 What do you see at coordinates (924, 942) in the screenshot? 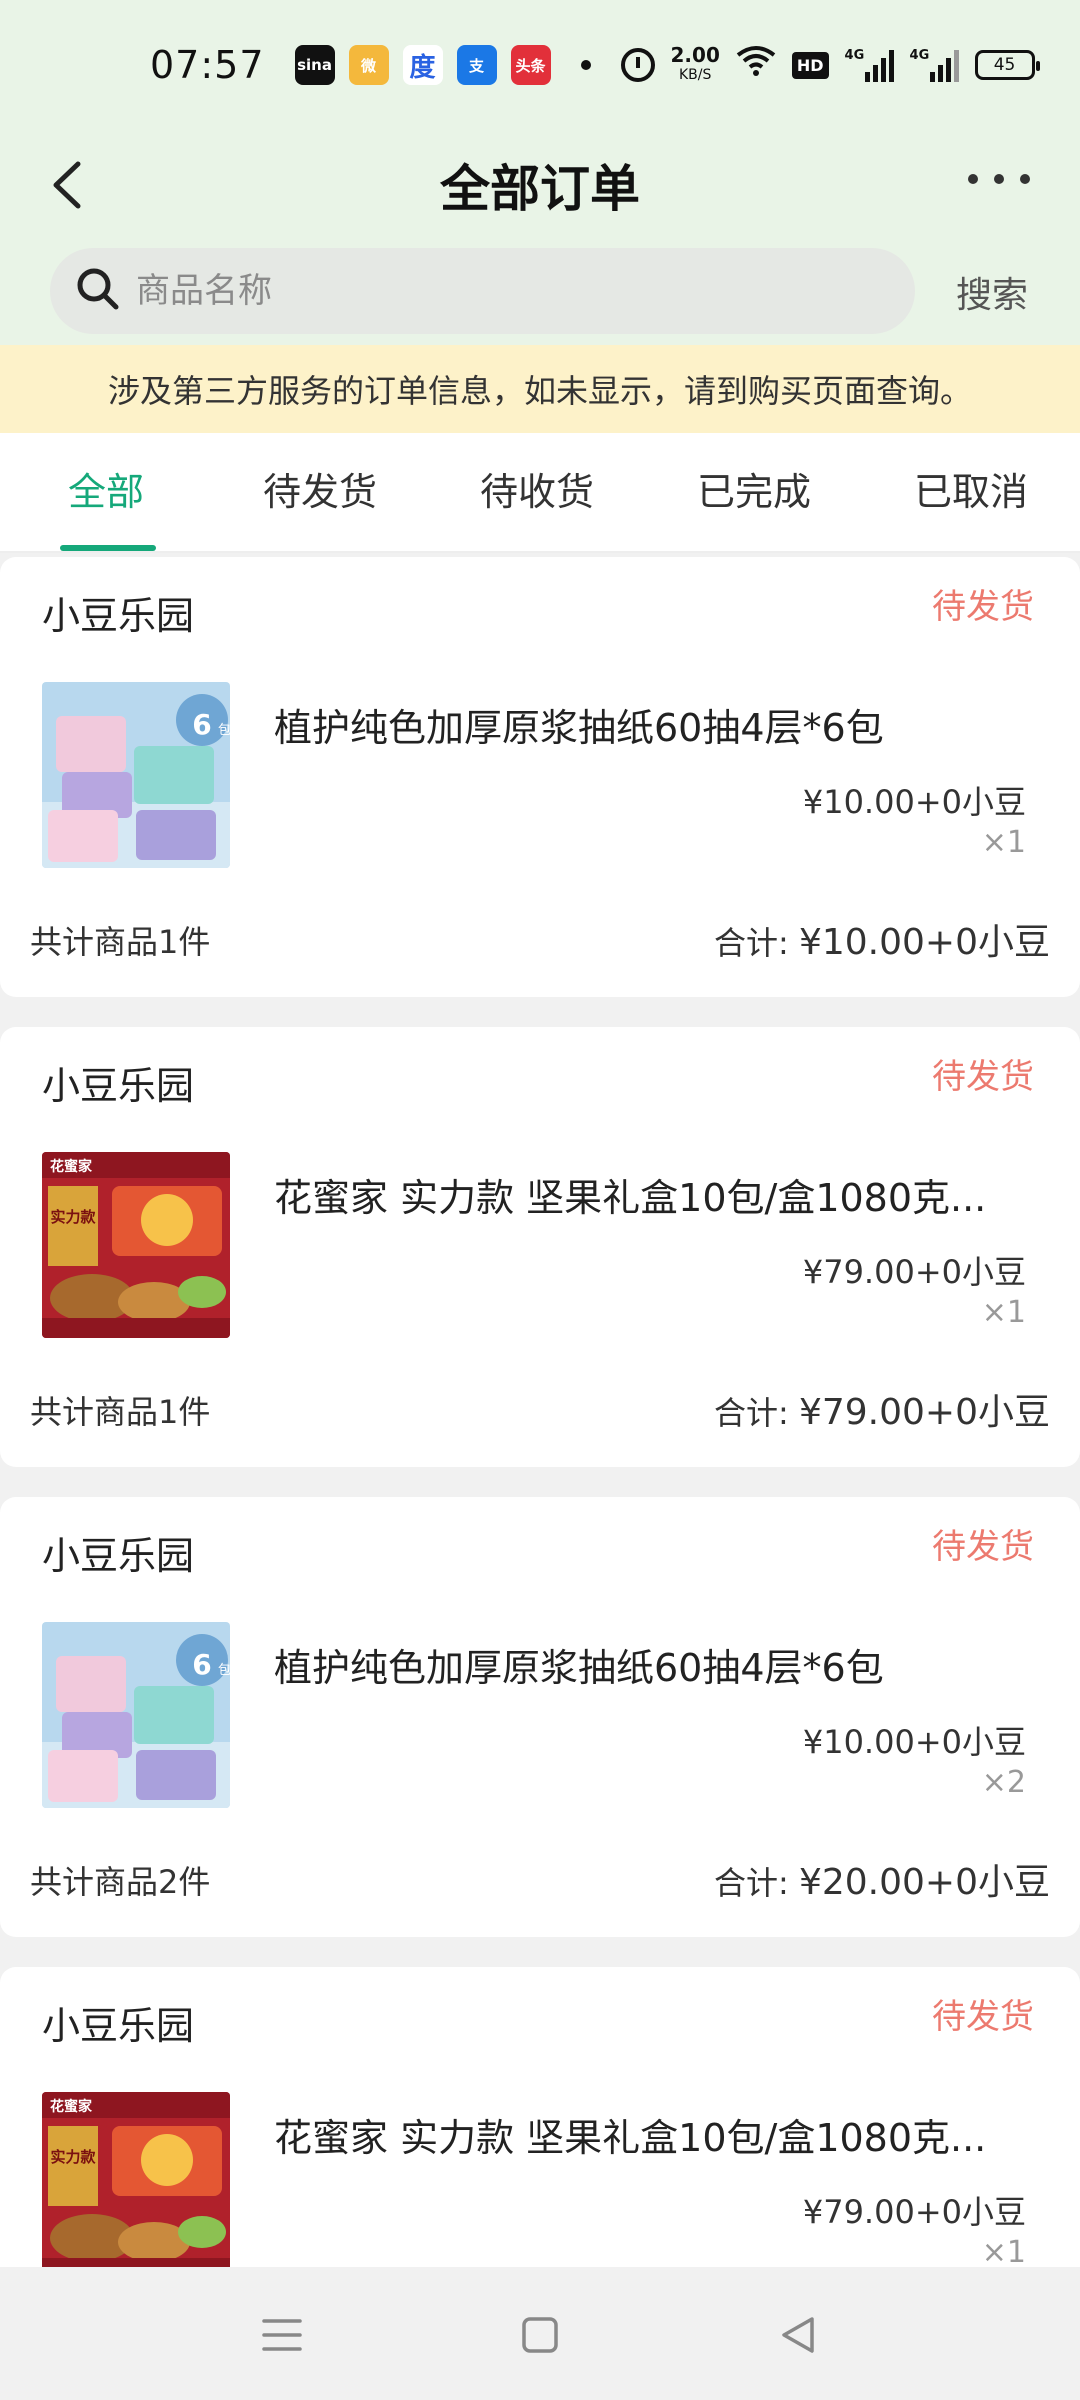
I see `total-value: ¥10.00+0小豆` at bounding box center [924, 942].